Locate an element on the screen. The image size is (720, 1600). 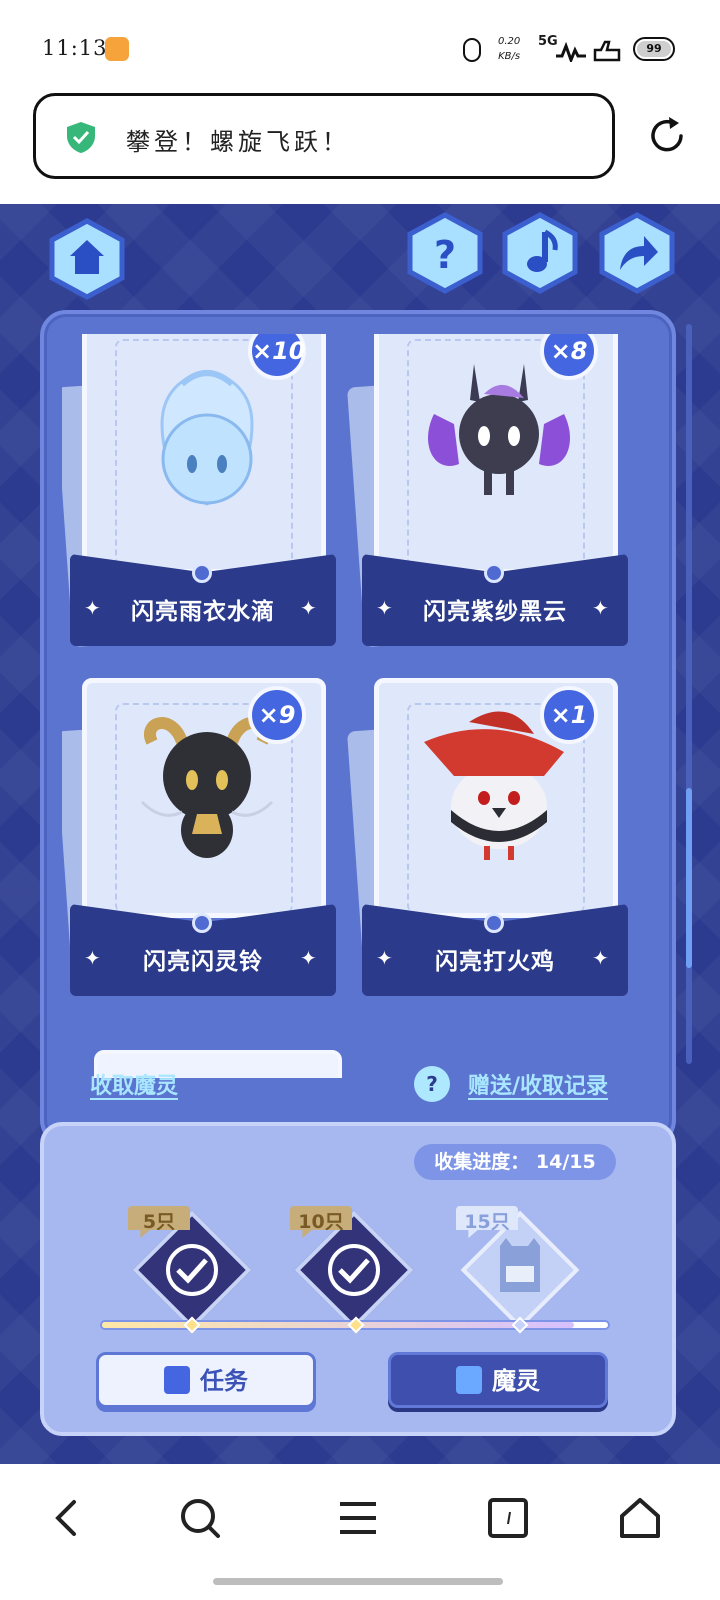
music-icon is located at coordinates (540, 253).